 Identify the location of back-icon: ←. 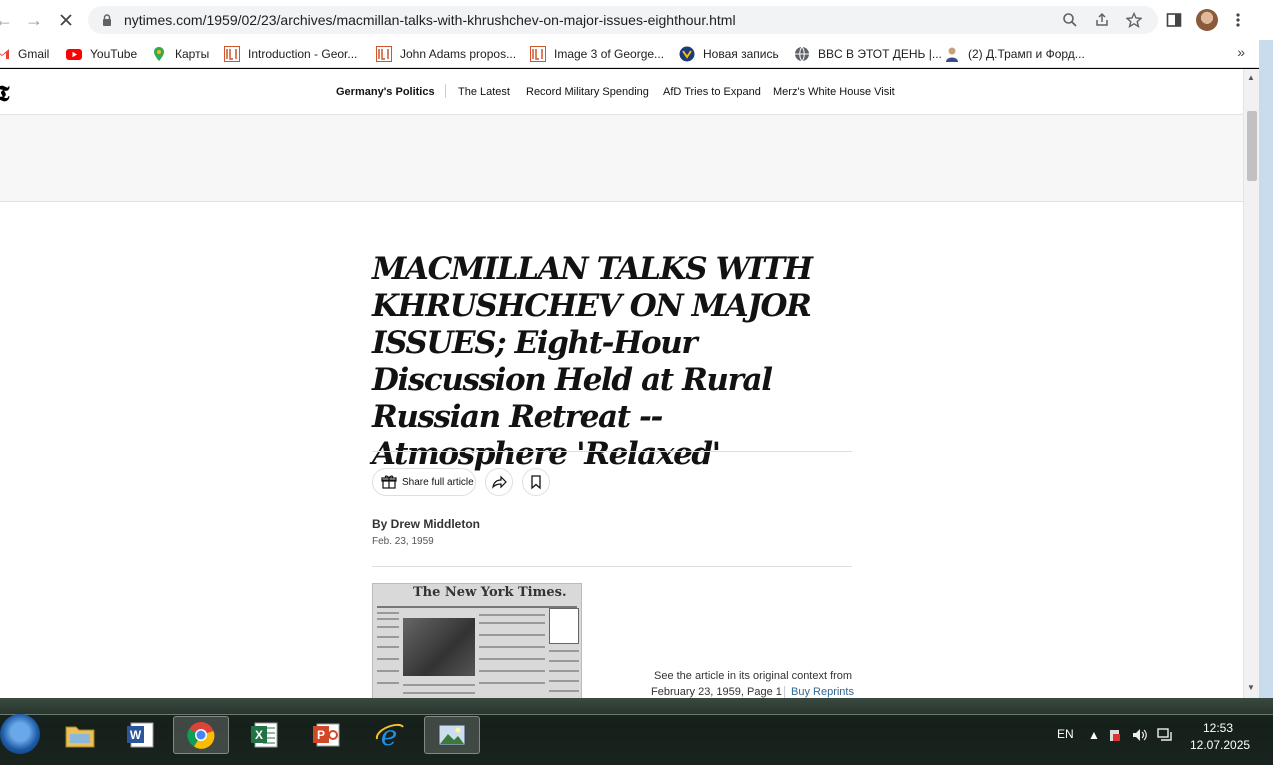
(7, 20).